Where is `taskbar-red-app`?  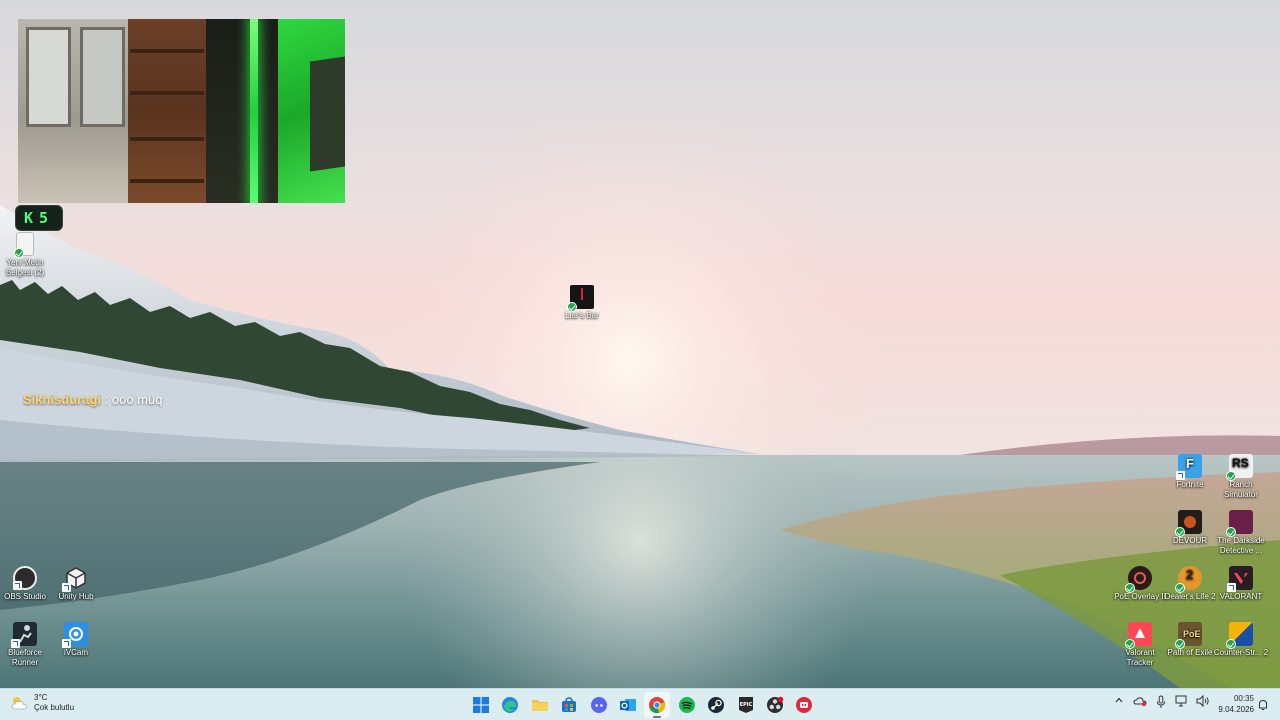 taskbar-red-app is located at coordinates (804, 705).